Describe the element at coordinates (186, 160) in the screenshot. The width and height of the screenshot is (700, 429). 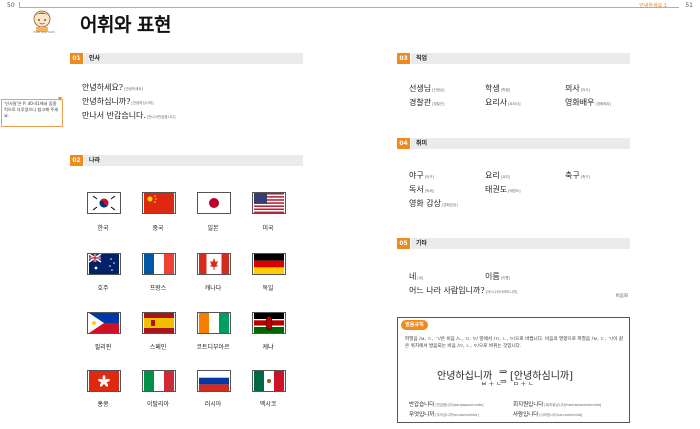
I see `section-header-countries: 02 나라` at that location.